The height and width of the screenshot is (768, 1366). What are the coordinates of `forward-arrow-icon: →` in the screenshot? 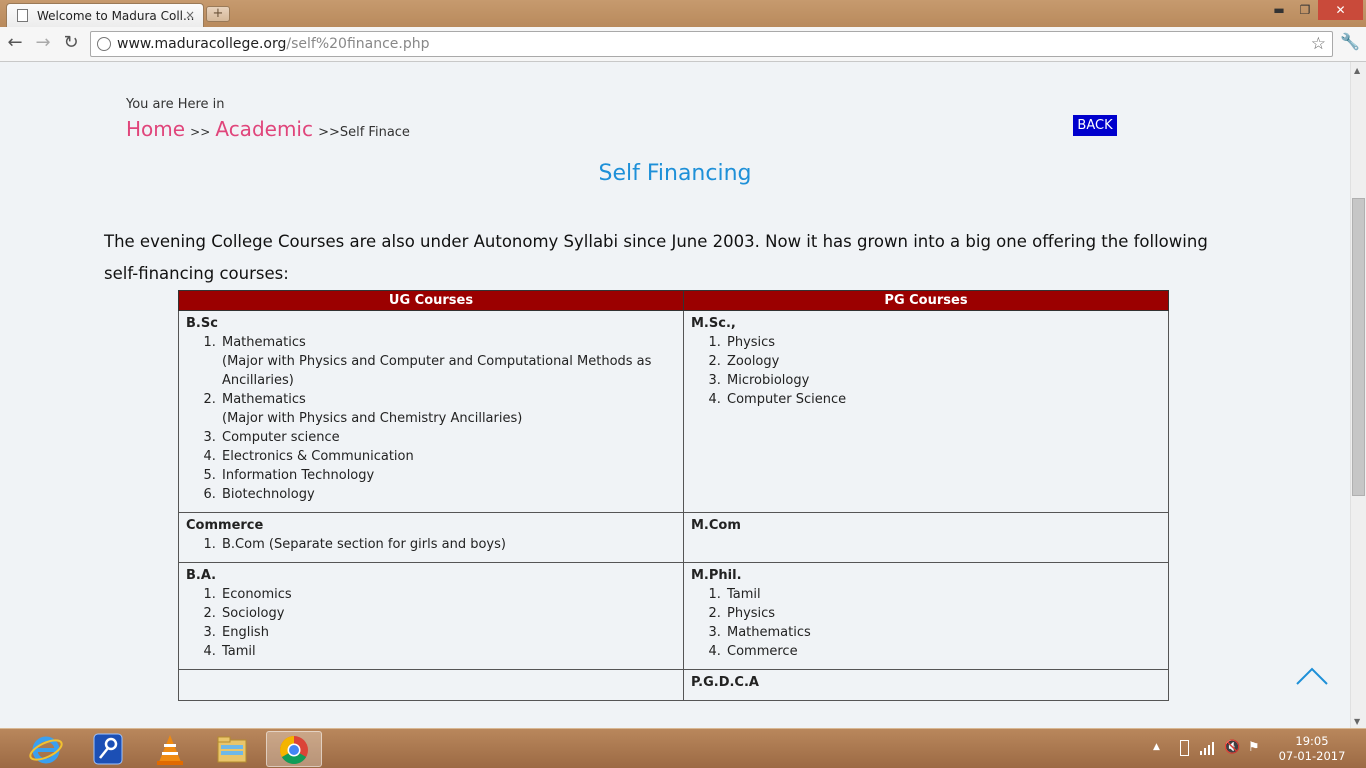 It's located at (43, 43).